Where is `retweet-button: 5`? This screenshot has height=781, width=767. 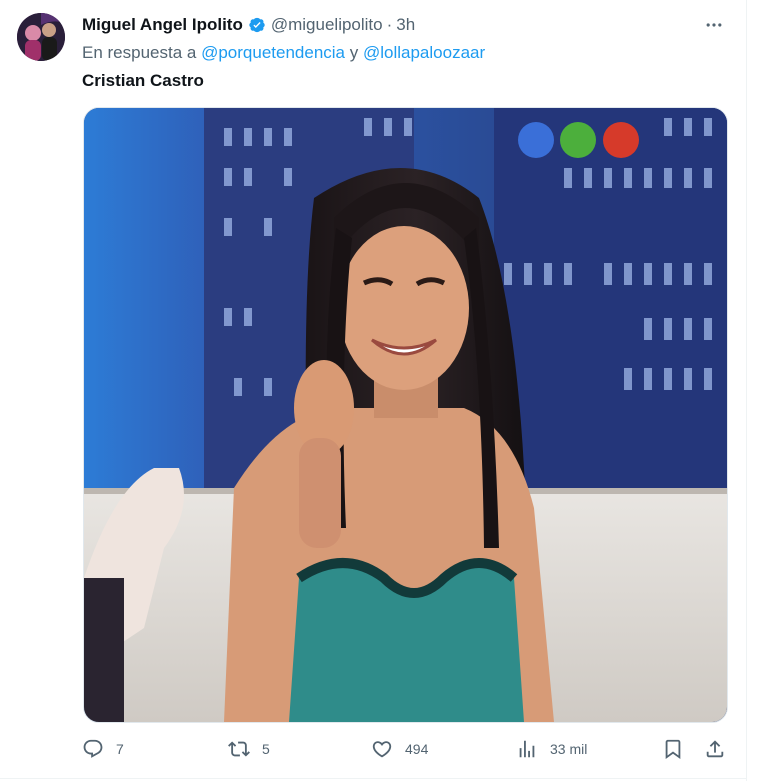 retweet-button: 5 is located at coordinates (249, 749).